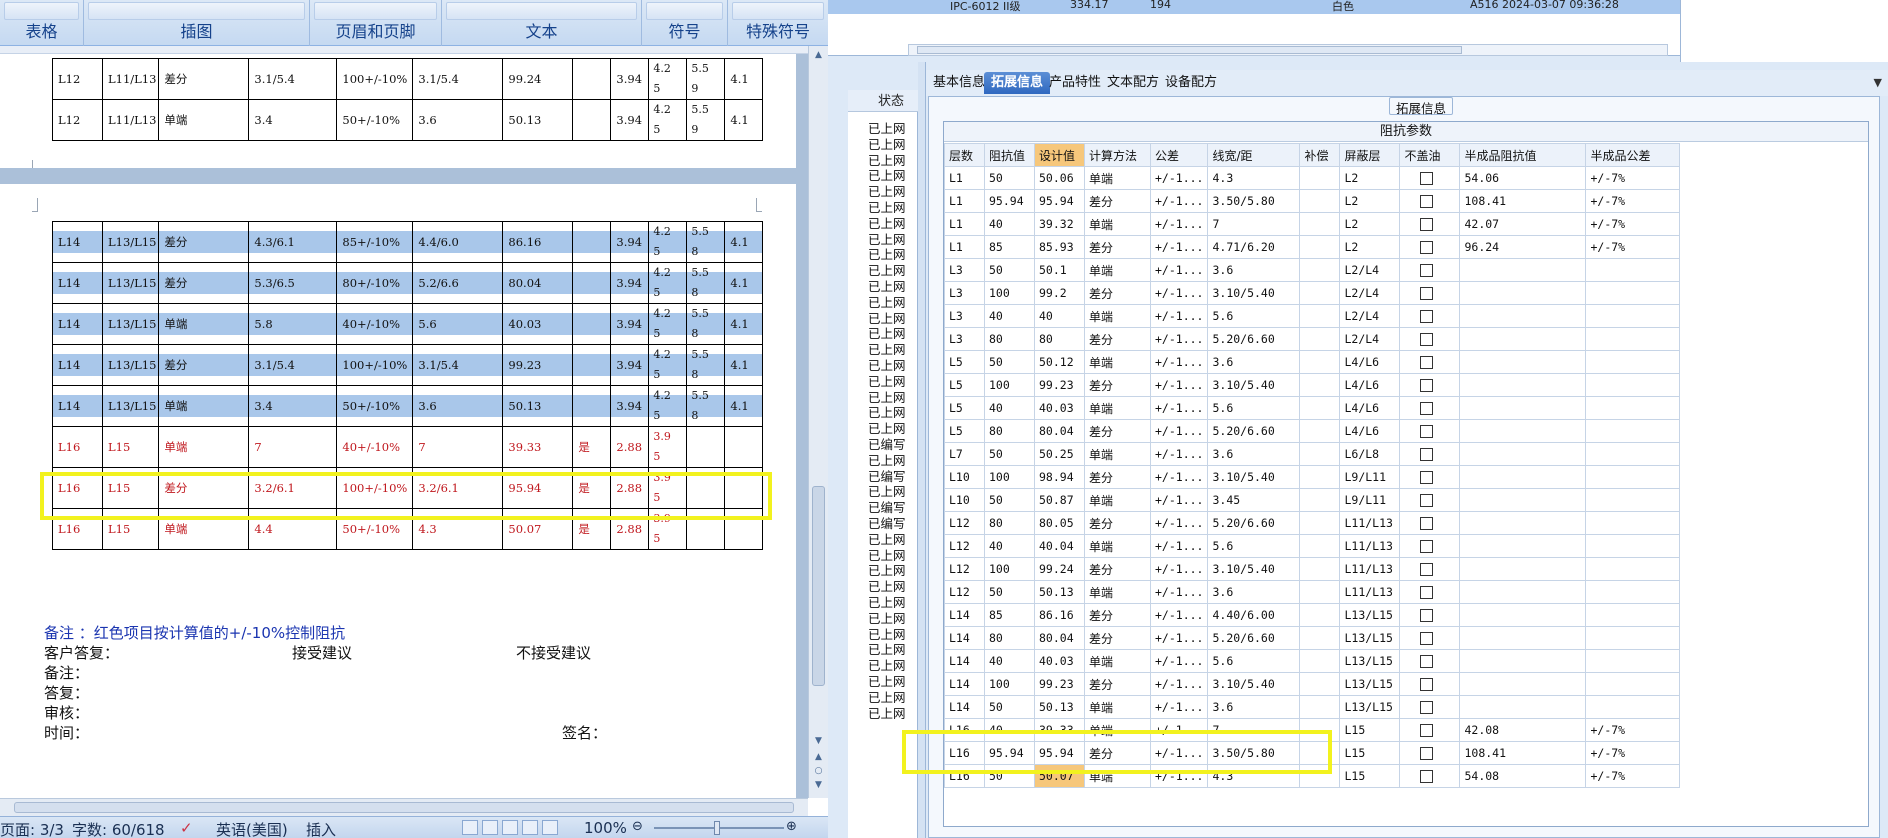 Image resolution: width=1888 pixels, height=838 pixels. What do you see at coordinates (818, 55) in the screenshot?
I see `scroll-up-icon: ▲` at bounding box center [818, 55].